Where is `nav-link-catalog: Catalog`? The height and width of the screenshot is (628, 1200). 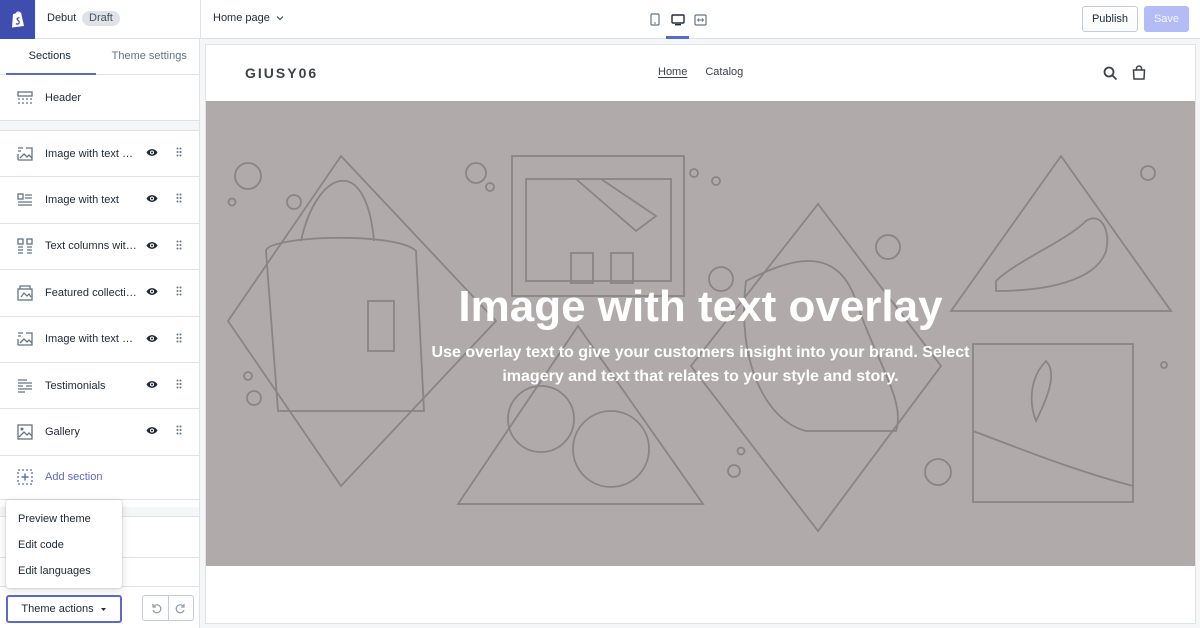 nav-link-catalog: Catalog is located at coordinates (724, 72).